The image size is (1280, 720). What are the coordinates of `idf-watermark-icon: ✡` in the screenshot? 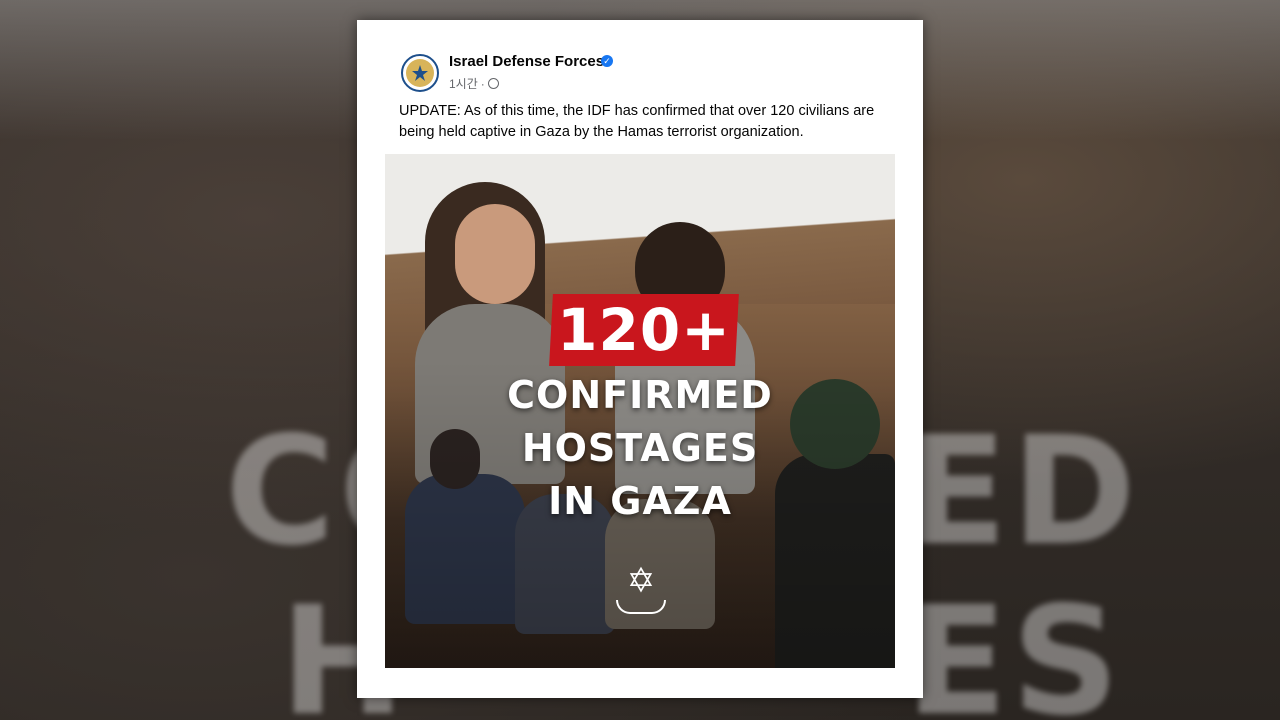 It's located at (641, 590).